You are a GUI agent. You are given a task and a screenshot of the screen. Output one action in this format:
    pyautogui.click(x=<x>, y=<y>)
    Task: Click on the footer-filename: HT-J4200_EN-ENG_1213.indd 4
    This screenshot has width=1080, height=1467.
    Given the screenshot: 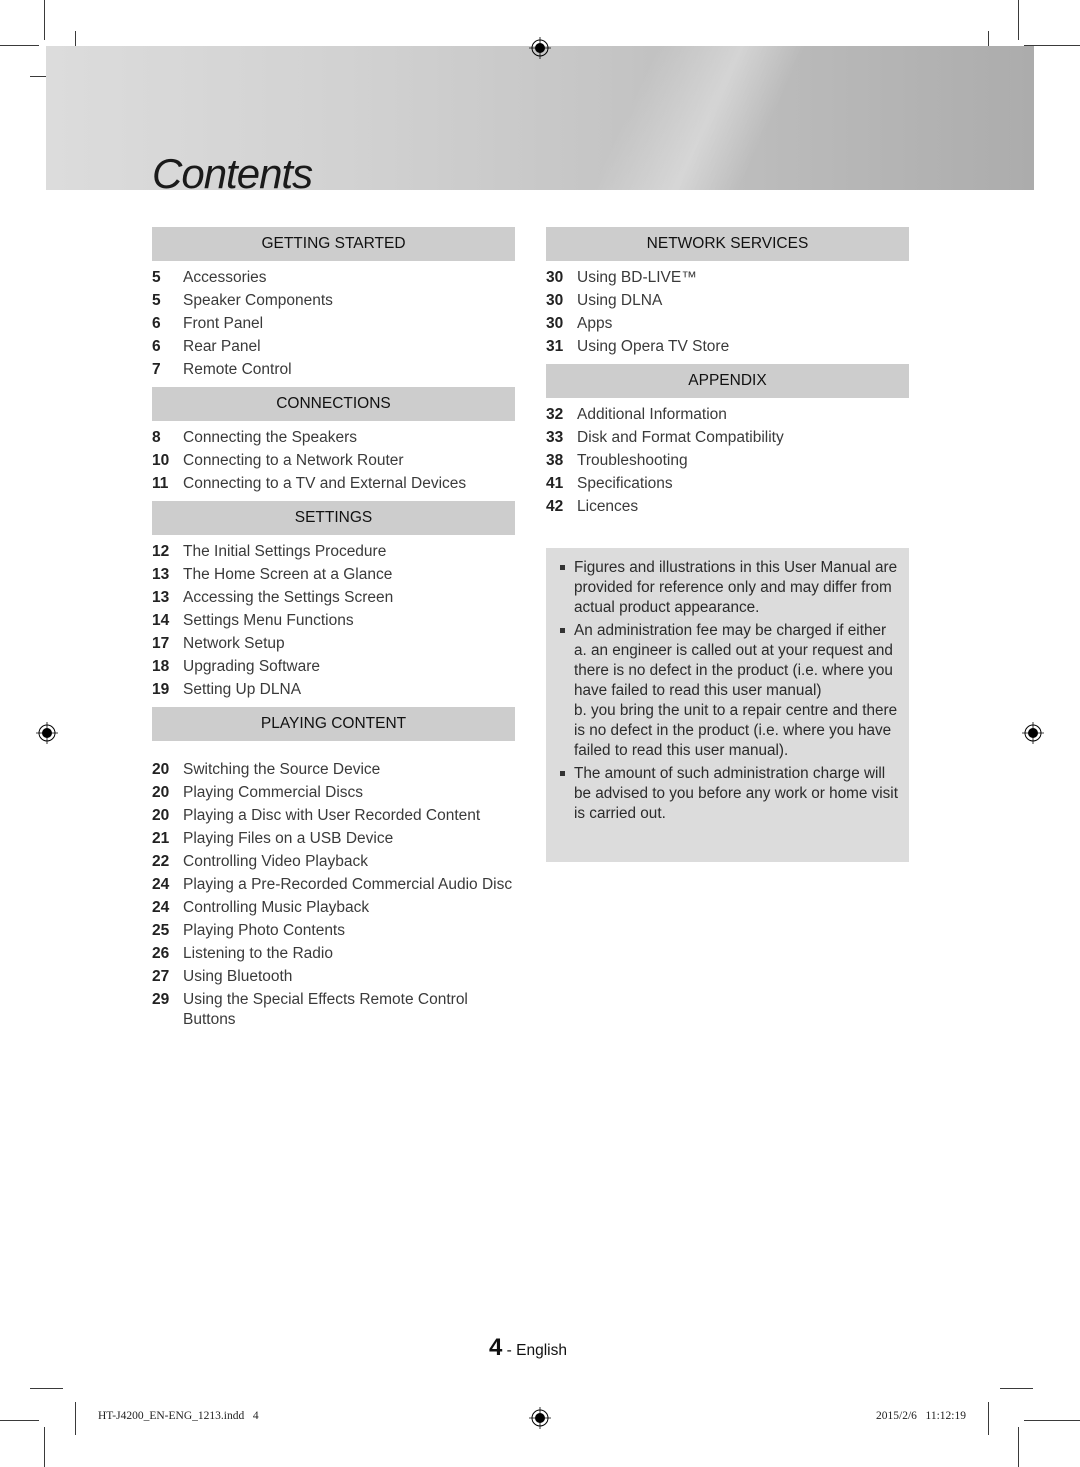 What is the action you would take?
    pyautogui.click(x=178, y=1416)
    